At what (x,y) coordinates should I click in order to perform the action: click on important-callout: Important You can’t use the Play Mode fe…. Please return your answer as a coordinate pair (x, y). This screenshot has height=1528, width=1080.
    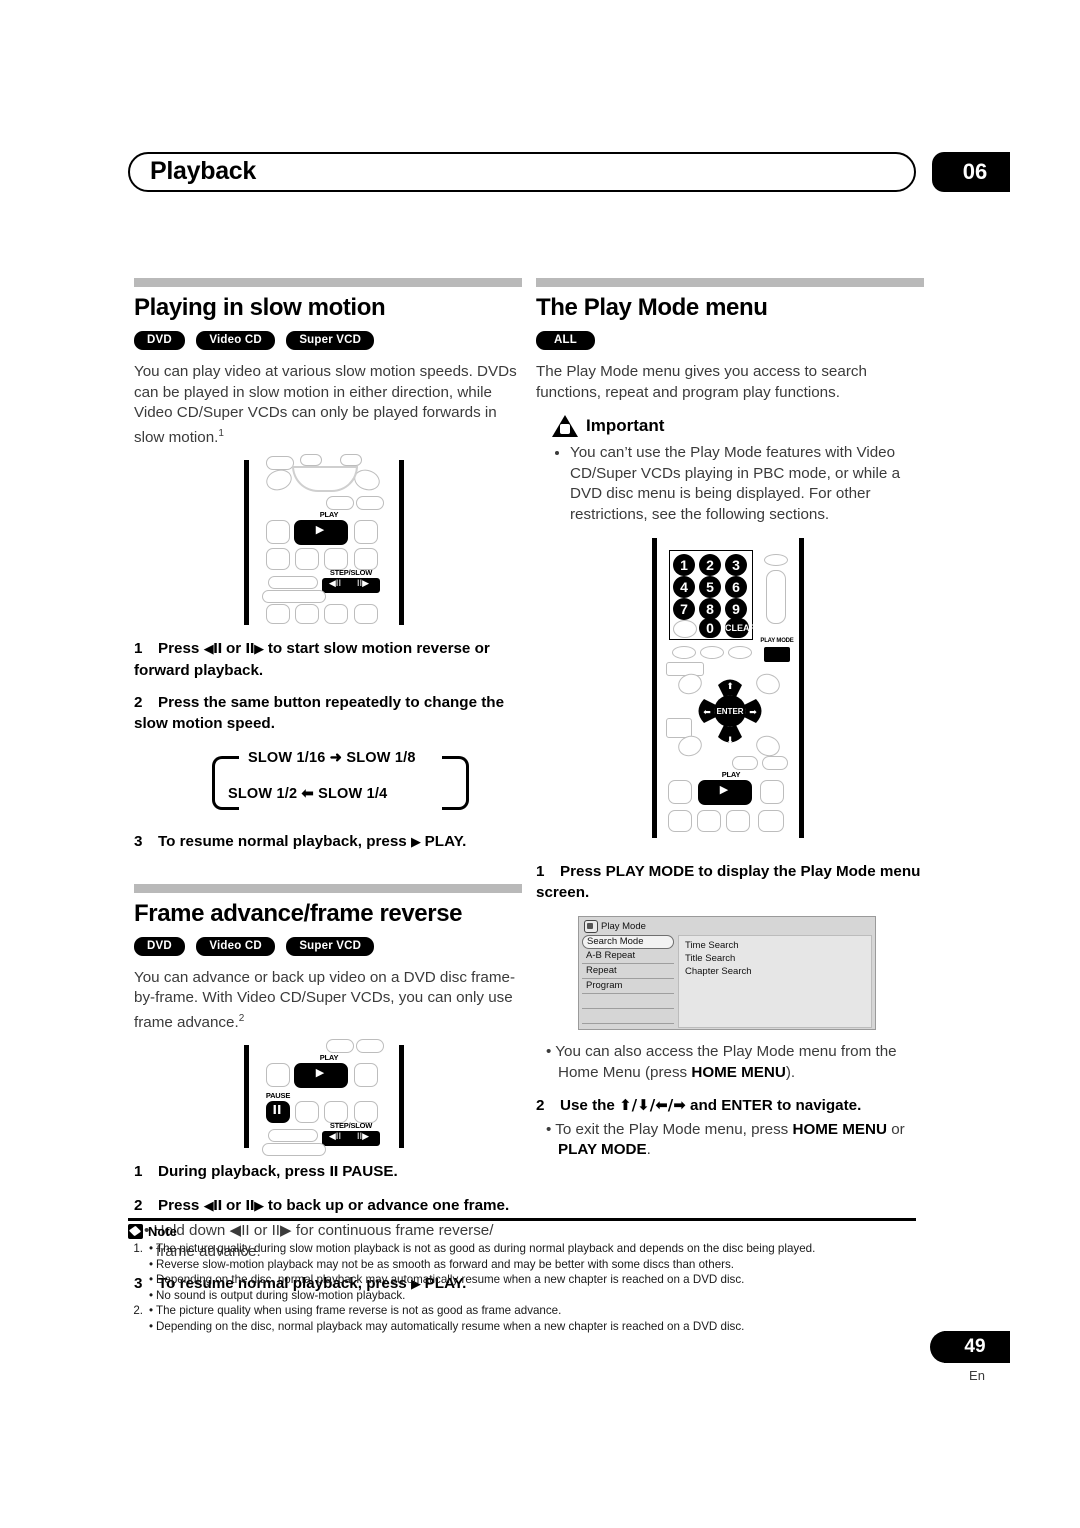
    Looking at the image, I should click on (738, 470).